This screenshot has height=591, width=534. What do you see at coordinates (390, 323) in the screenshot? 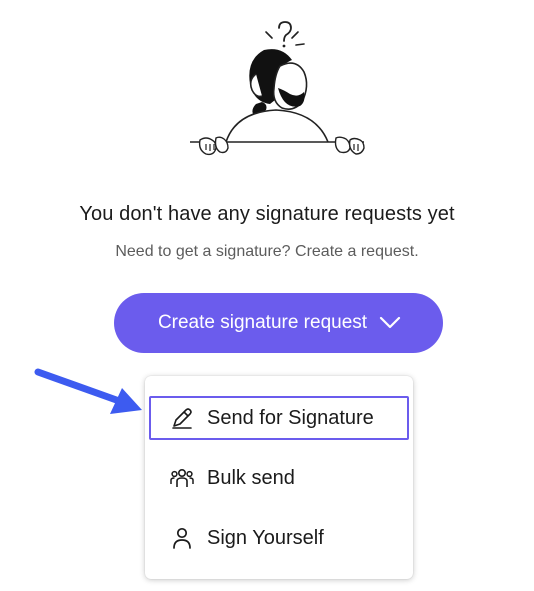
I see `chevron-down-icon` at bounding box center [390, 323].